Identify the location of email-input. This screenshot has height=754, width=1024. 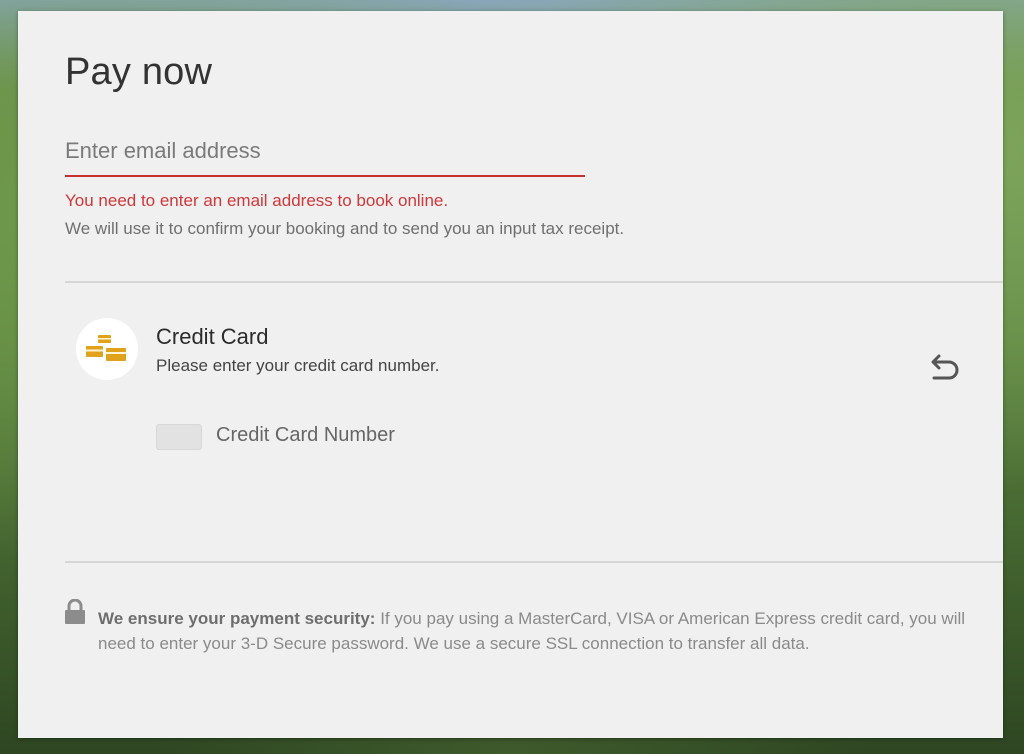
(325, 151).